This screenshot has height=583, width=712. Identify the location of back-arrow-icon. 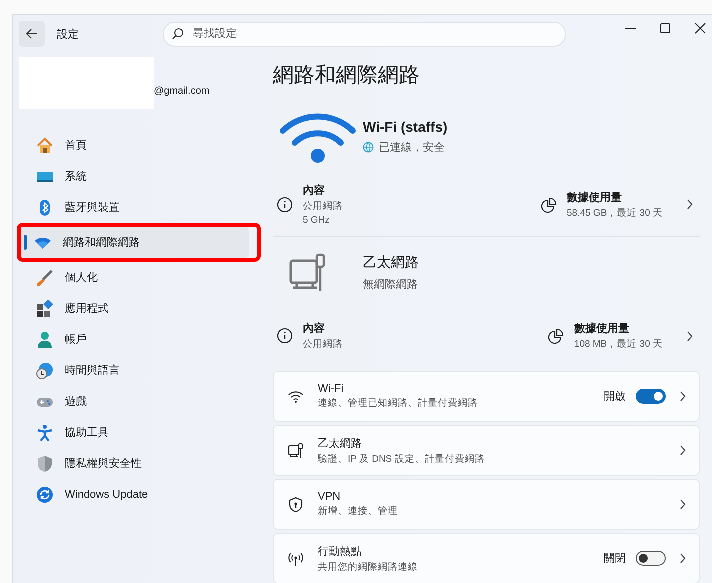
(32, 34).